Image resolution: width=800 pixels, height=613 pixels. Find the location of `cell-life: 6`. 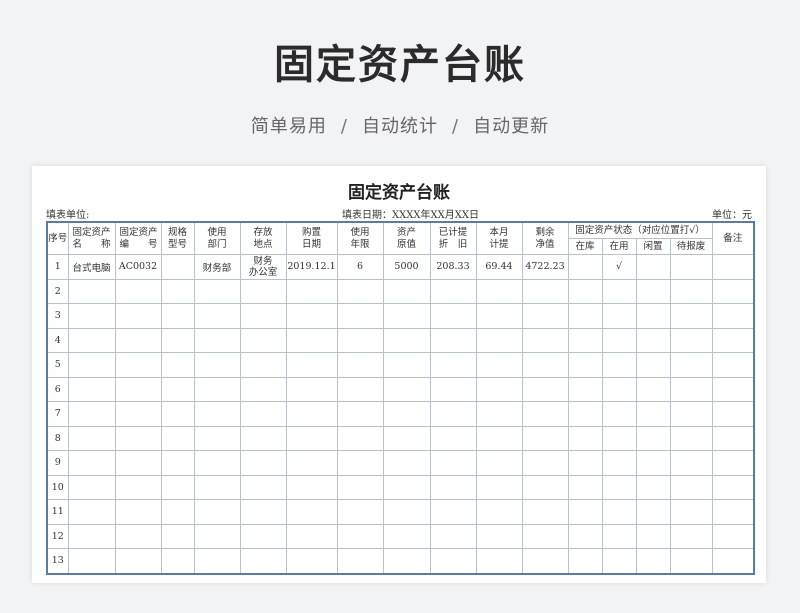

cell-life: 6 is located at coordinates (360, 267).